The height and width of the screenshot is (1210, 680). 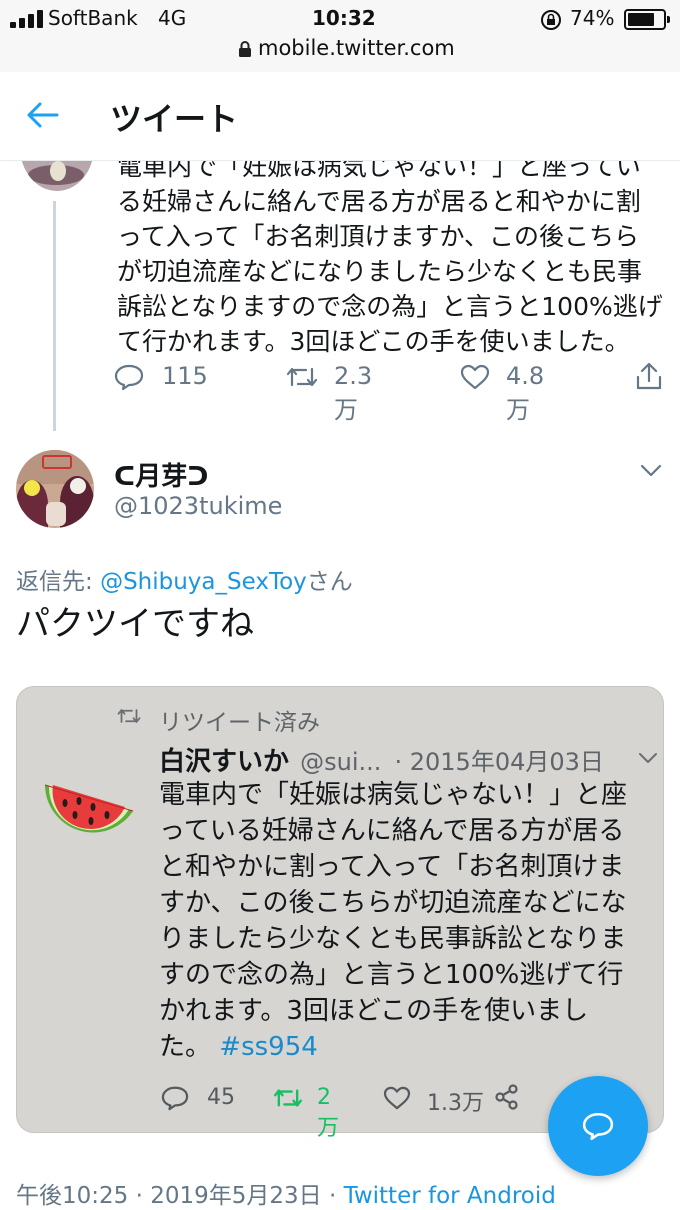 What do you see at coordinates (647, 19) in the screenshot?
I see `battery-icon` at bounding box center [647, 19].